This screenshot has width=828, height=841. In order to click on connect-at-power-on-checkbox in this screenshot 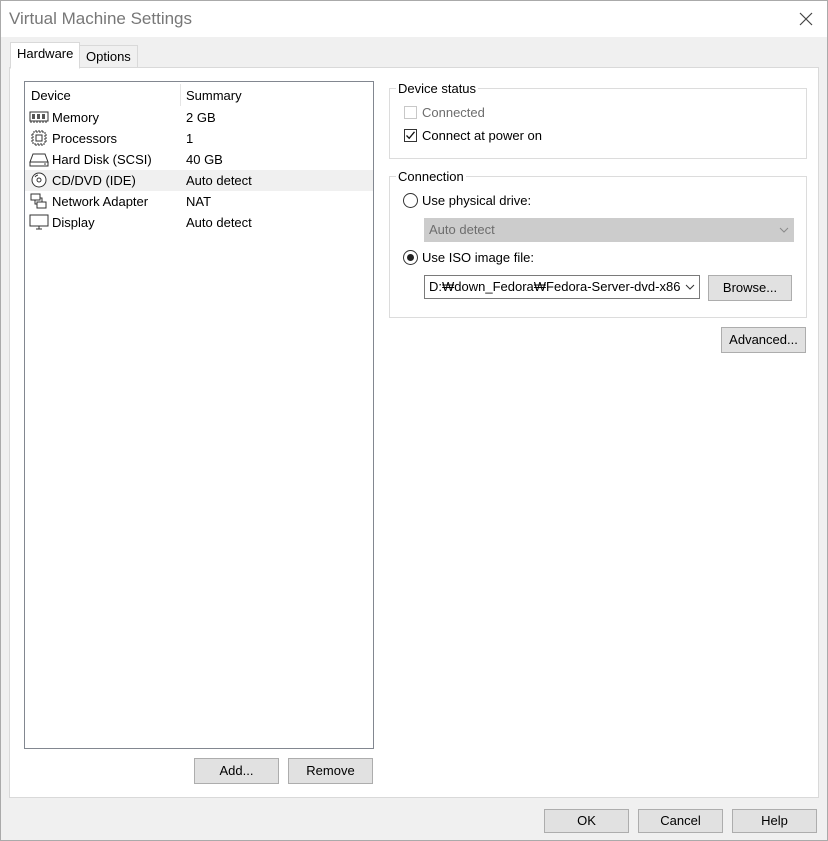, I will do `click(410, 135)`.